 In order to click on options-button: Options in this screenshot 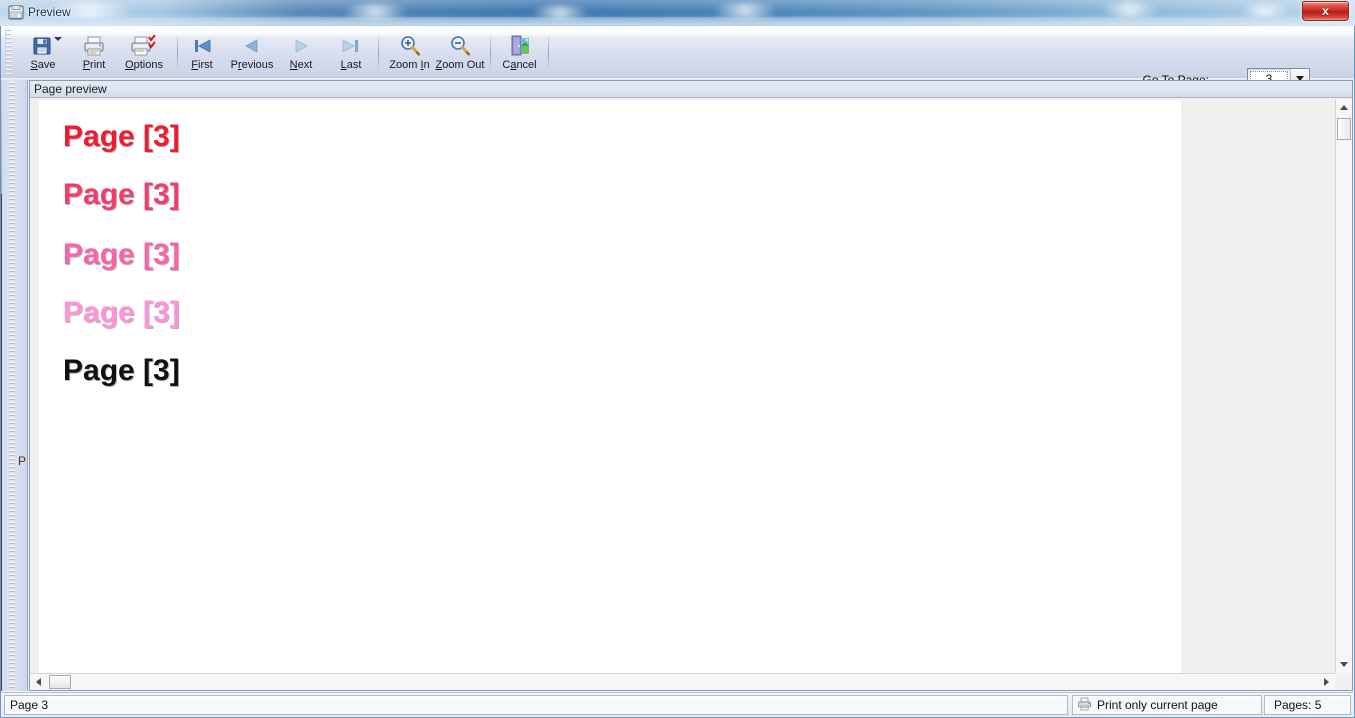, I will do `click(144, 52)`.